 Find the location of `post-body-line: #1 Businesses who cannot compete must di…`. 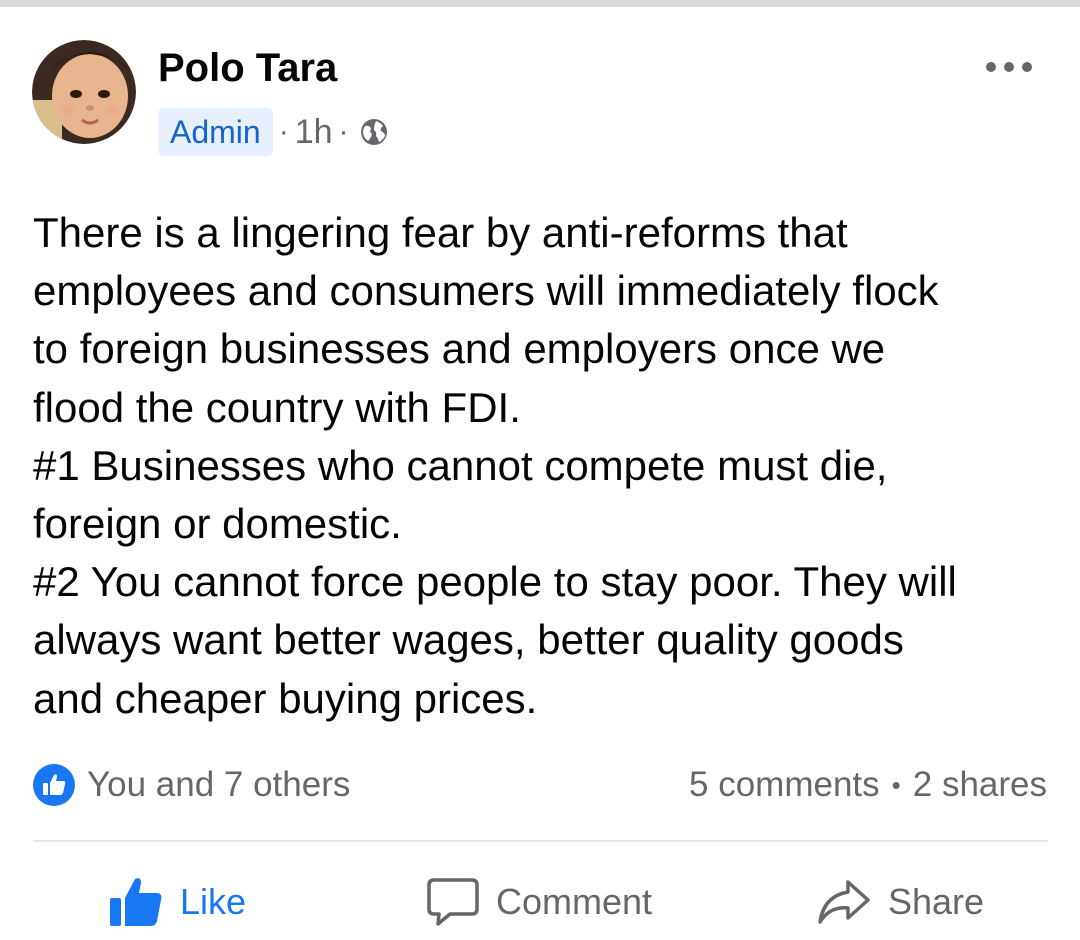

post-body-line: #1 Businesses who cannot compete must di… is located at coordinates (460, 465).